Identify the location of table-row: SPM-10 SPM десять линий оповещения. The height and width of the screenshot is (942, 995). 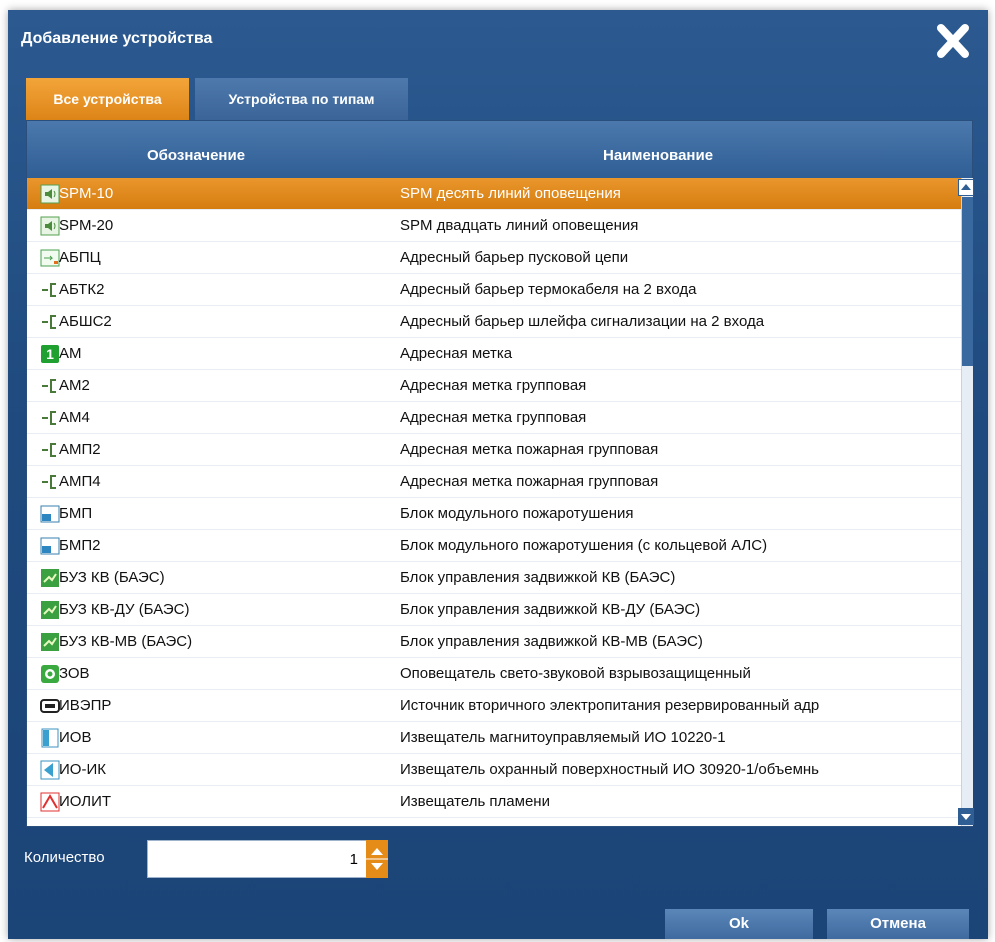
(494, 194).